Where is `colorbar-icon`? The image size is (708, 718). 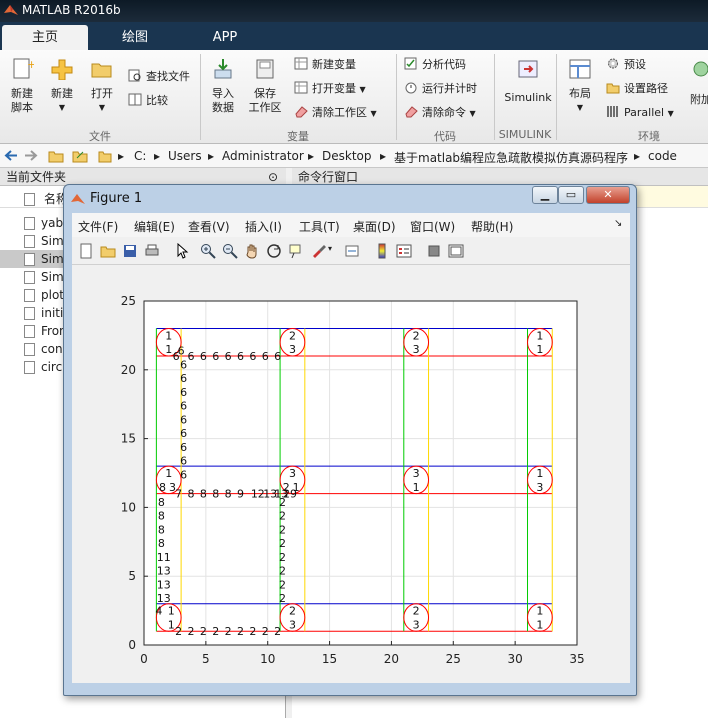
colorbar-icon is located at coordinates (382, 251).